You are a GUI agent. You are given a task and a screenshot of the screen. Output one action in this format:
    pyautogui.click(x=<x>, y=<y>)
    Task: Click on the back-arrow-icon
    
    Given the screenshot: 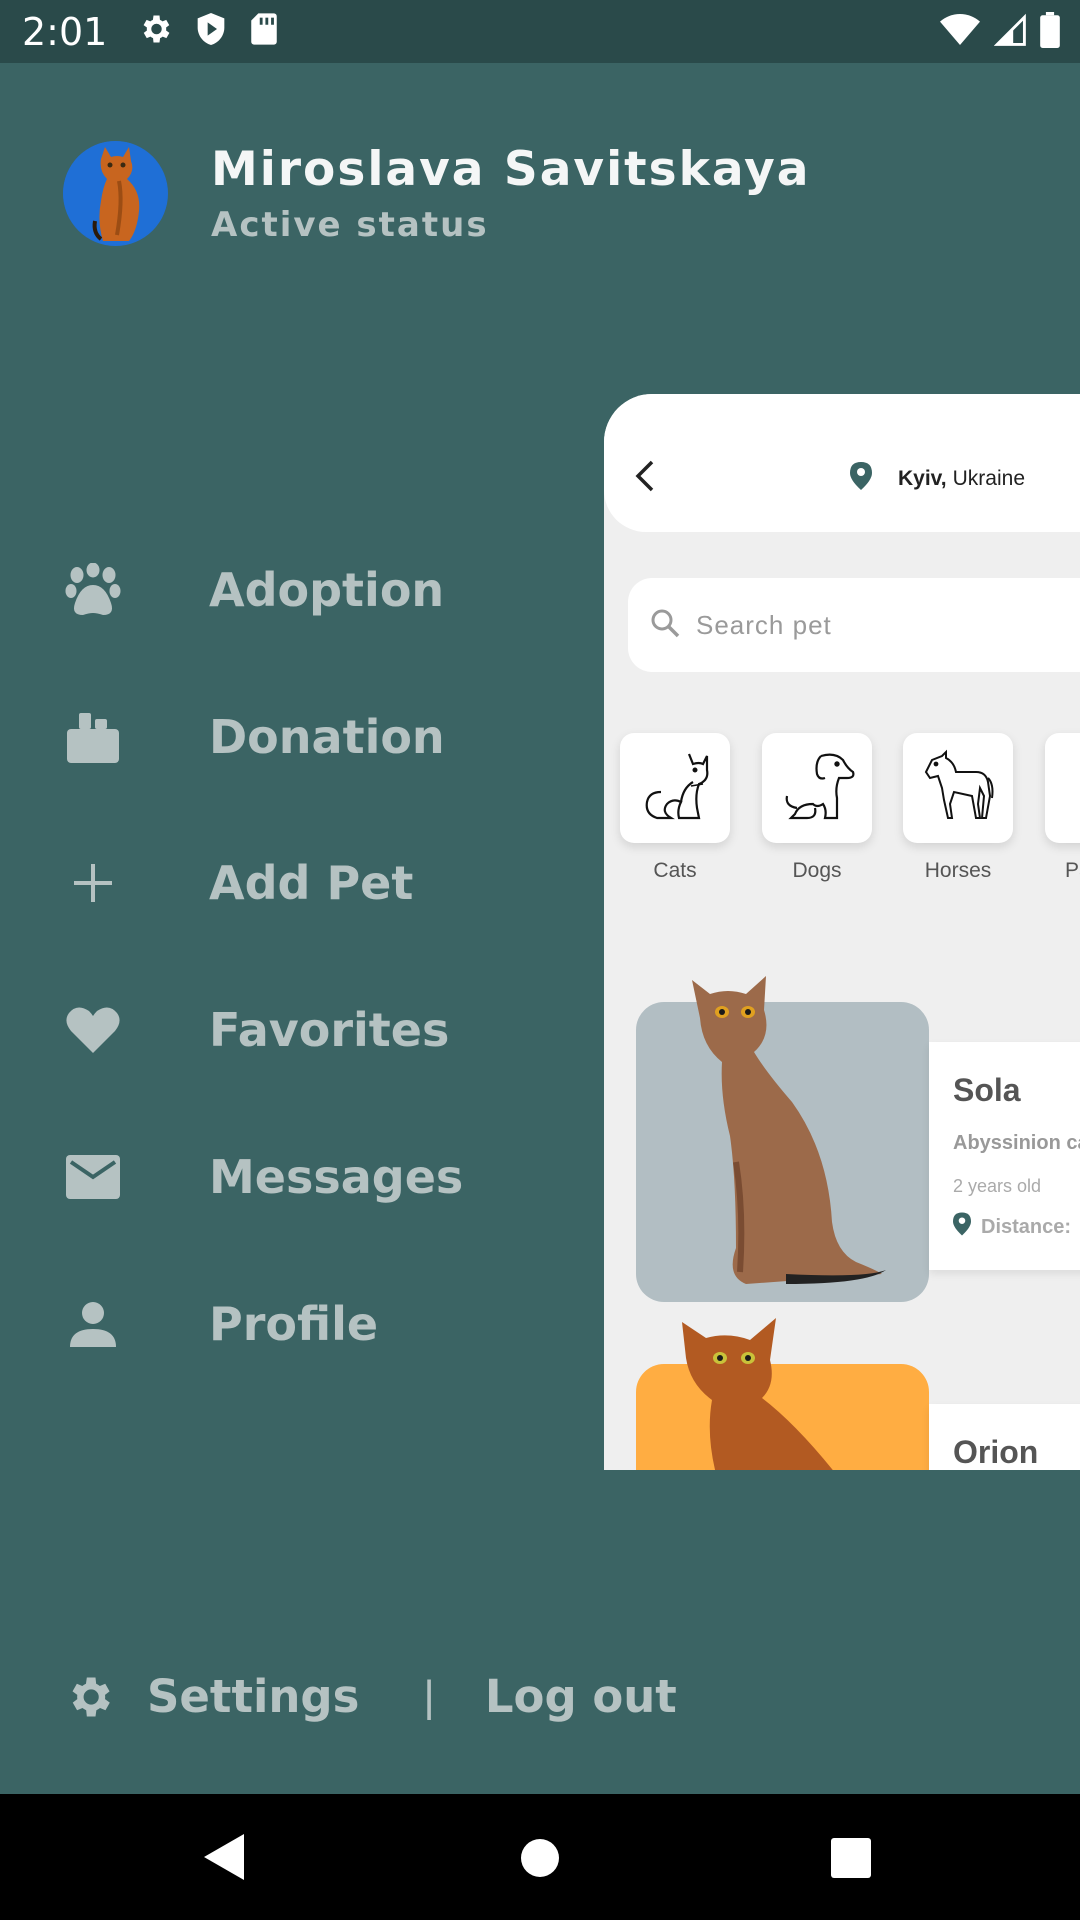 What is the action you would take?
    pyautogui.click(x=646, y=476)
    